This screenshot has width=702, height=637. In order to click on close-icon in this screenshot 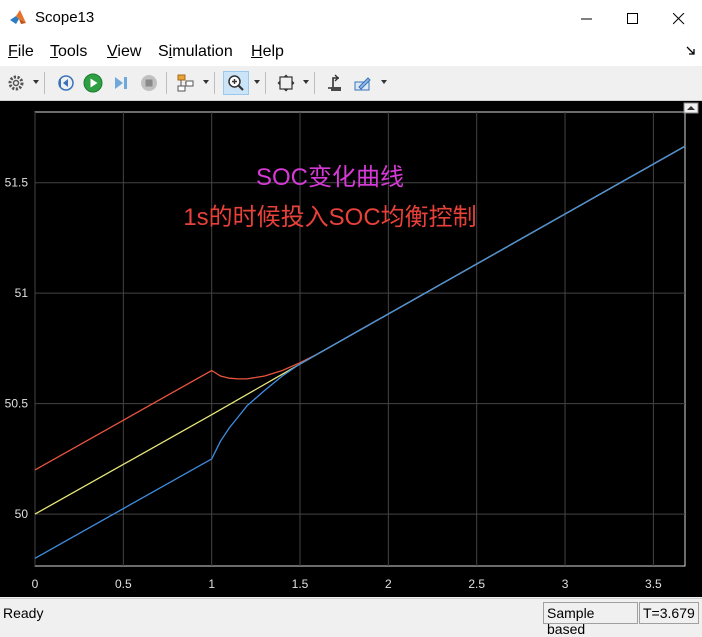, I will do `click(679, 19)`.